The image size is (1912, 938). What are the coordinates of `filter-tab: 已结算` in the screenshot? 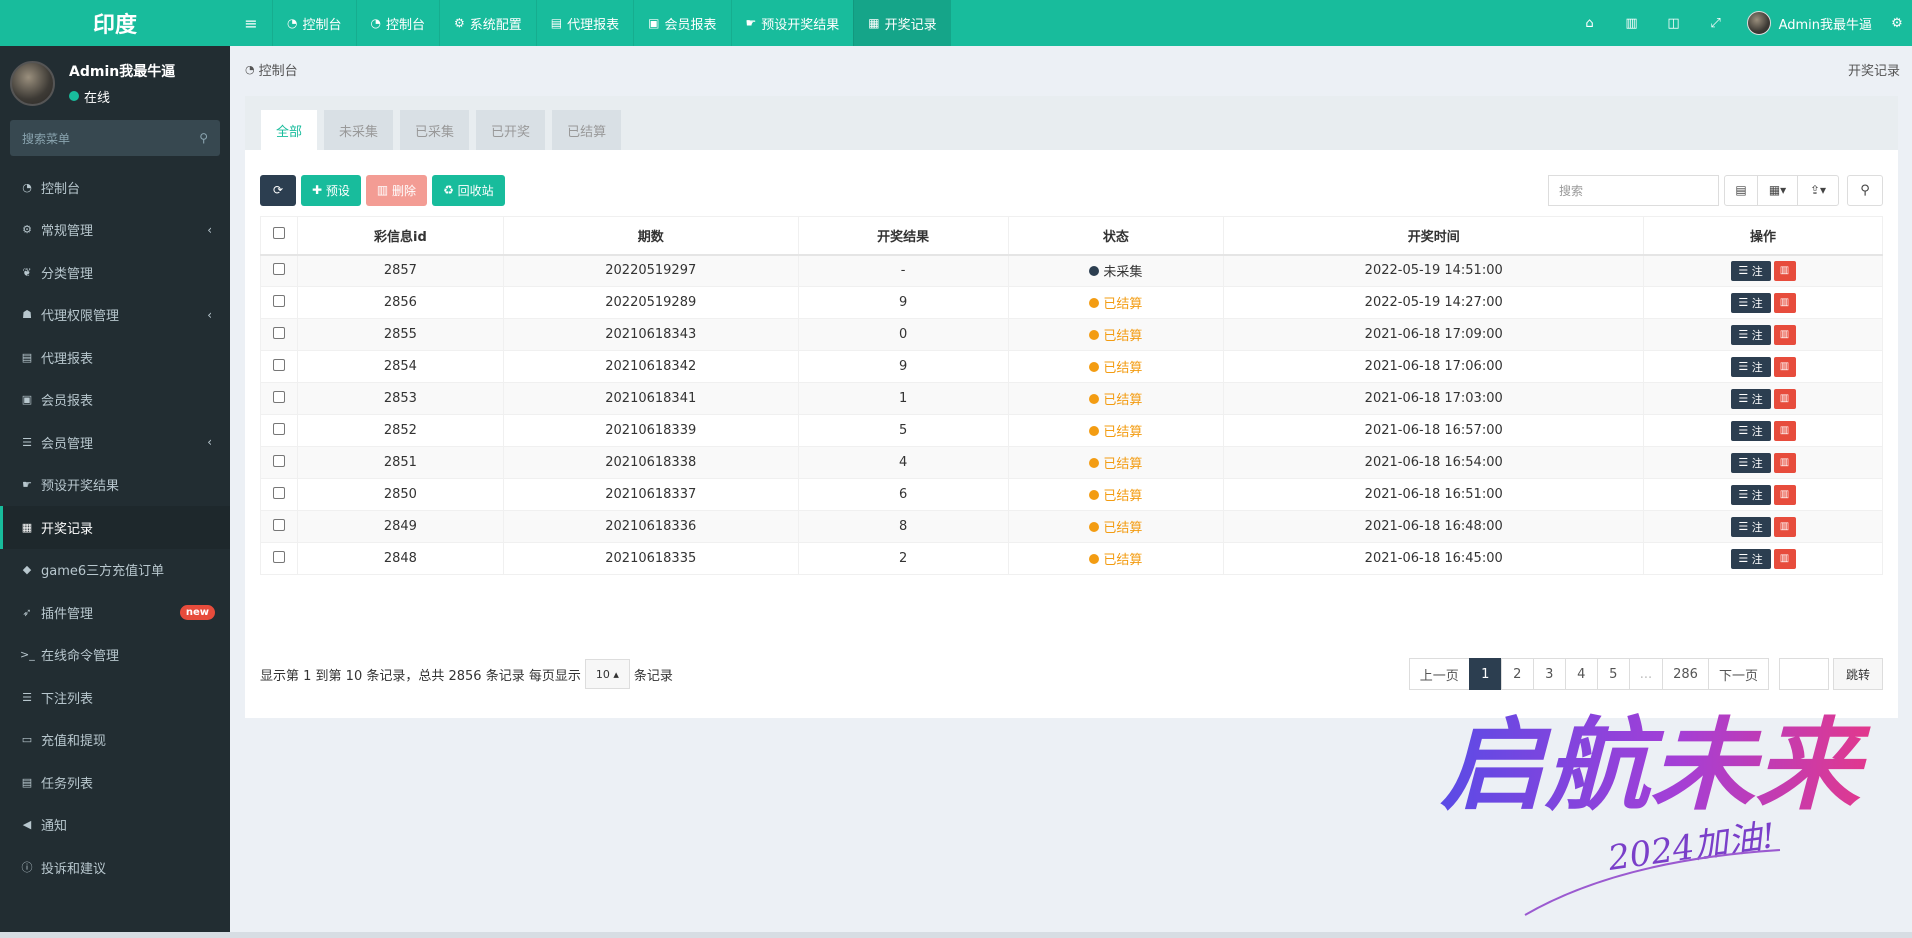 It's located at (587, 130).